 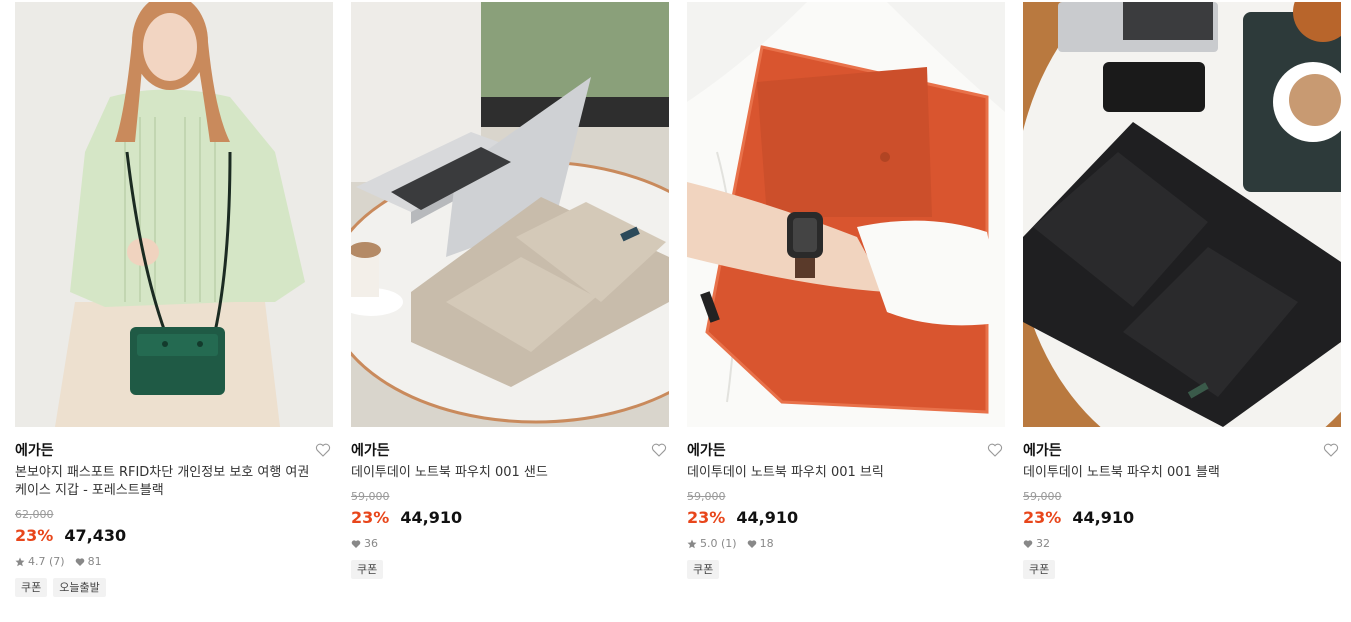 I want to click on likes: 36, so click(x=364, y=544).